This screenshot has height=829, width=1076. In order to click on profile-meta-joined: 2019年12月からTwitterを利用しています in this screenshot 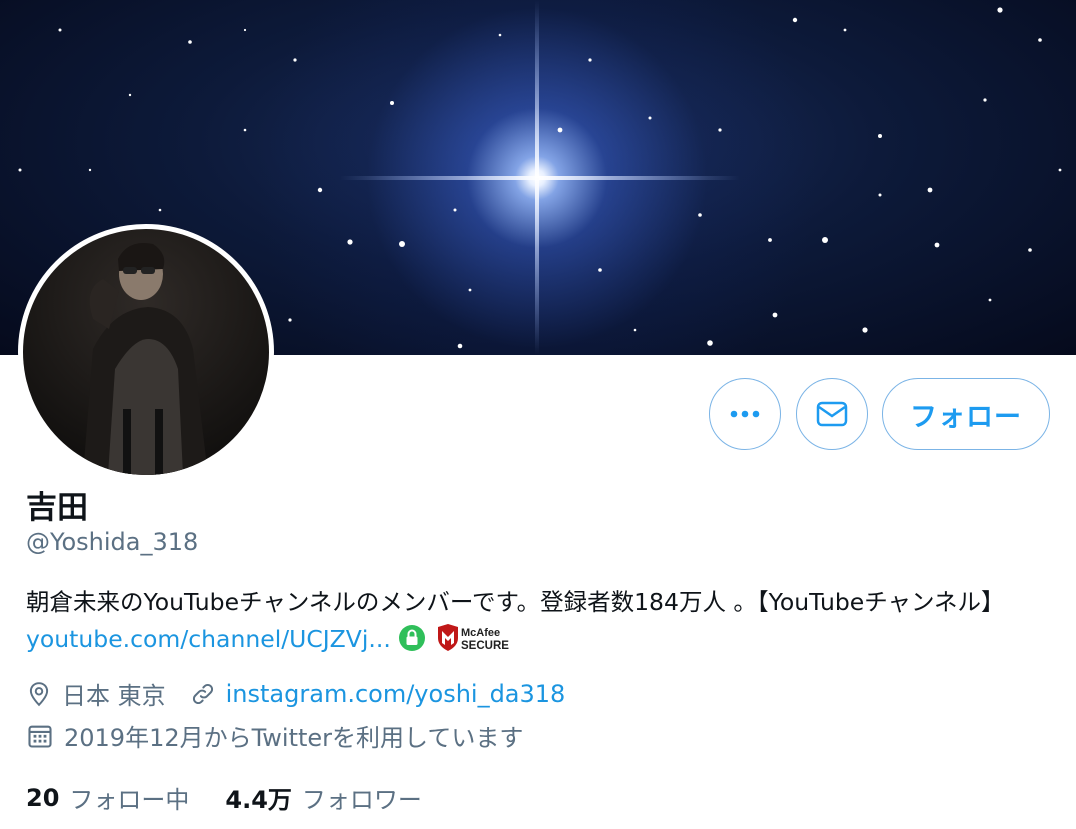, I will do `click(274, 735)`.